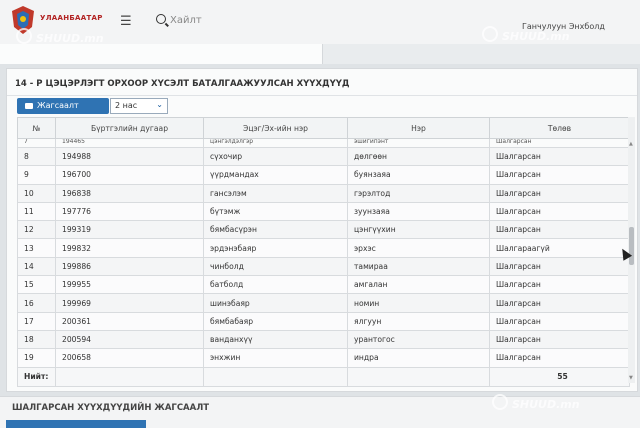 The height and width of the screenshot is (428, 640). What do you see at coordinates (161, 54) in the screenshot?
I see `upper-content-box` at bounding box center [161, 54].